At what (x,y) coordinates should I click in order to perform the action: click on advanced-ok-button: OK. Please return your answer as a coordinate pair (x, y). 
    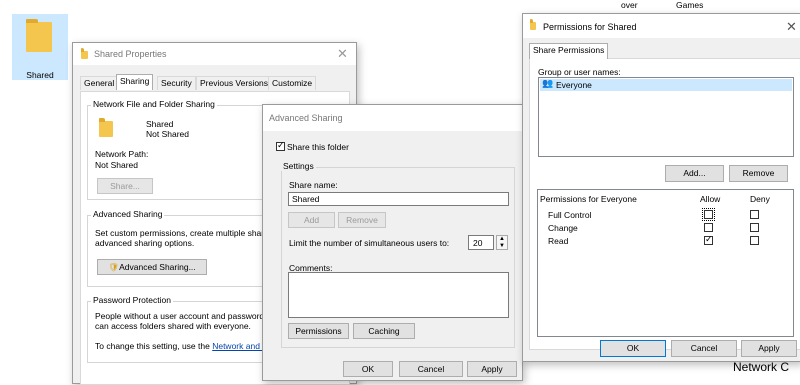
    Looking at the image, I should click on (368, 369).